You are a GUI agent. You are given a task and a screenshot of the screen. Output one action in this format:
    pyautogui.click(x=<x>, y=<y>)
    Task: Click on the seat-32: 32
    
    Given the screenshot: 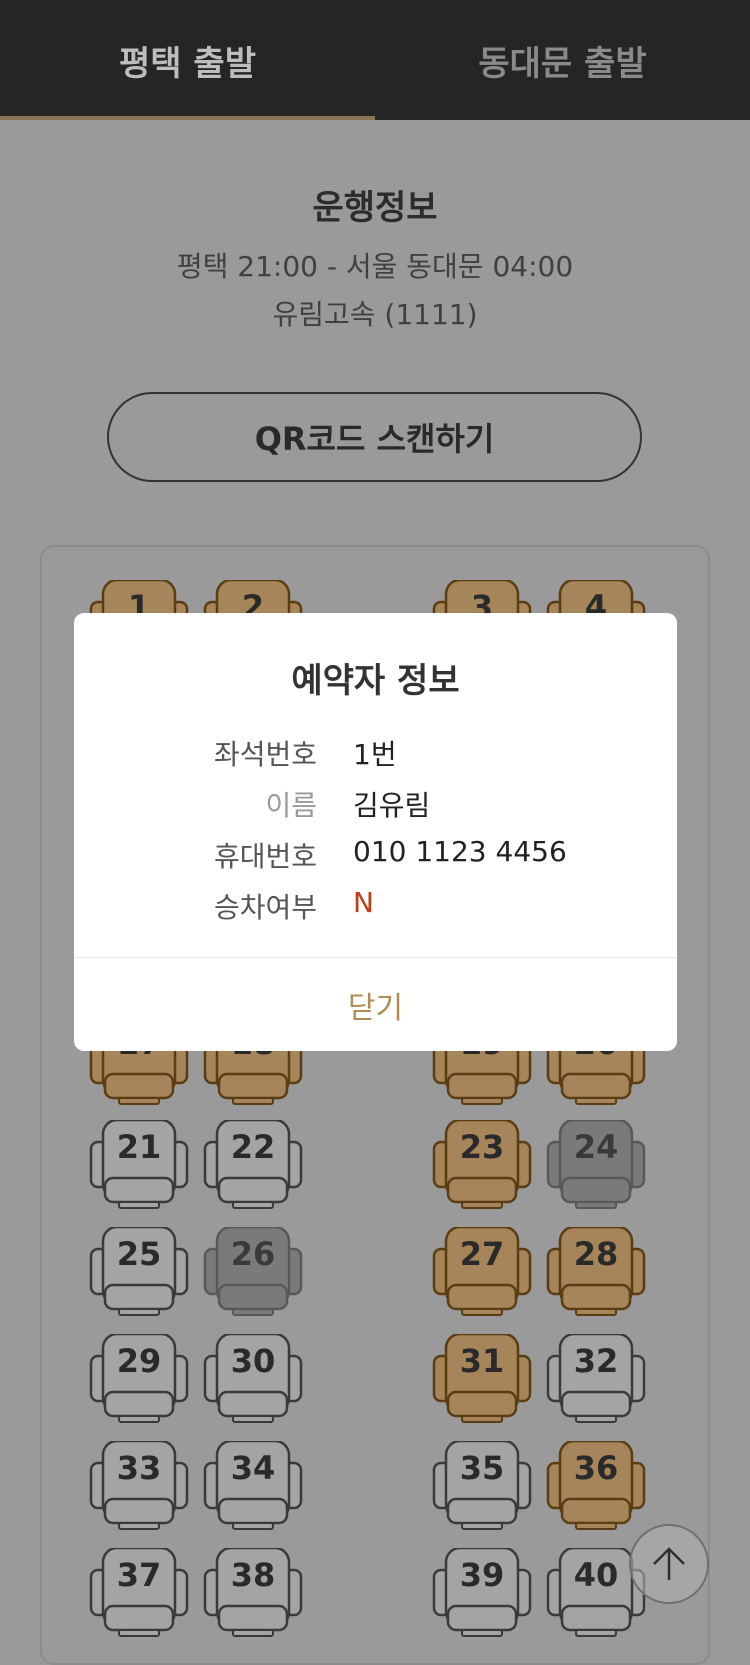 What is the action you would take?
    pyautogui.click(x=596, y=1379)
    